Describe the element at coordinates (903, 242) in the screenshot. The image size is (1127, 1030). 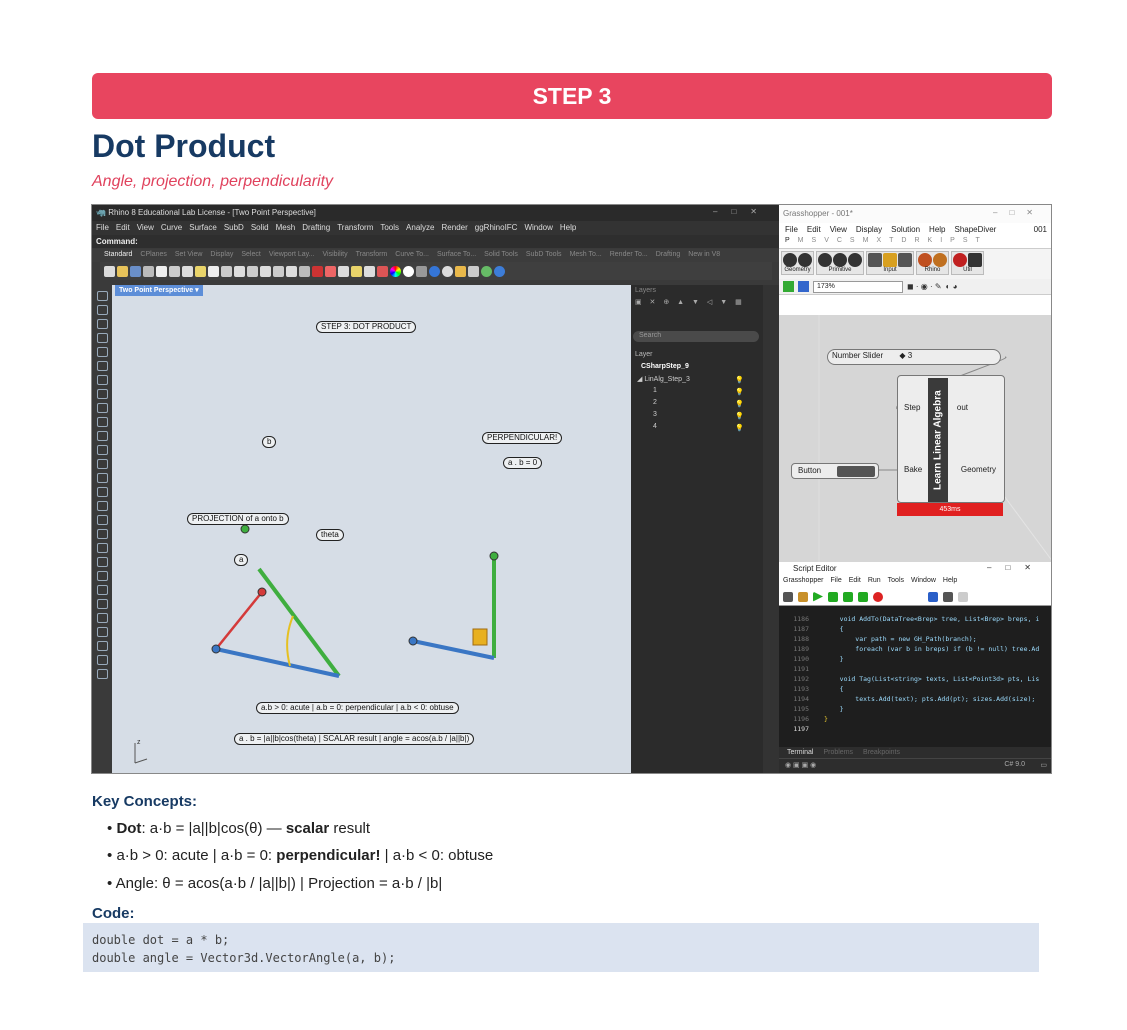
I see `gh-tab: D` at that location.